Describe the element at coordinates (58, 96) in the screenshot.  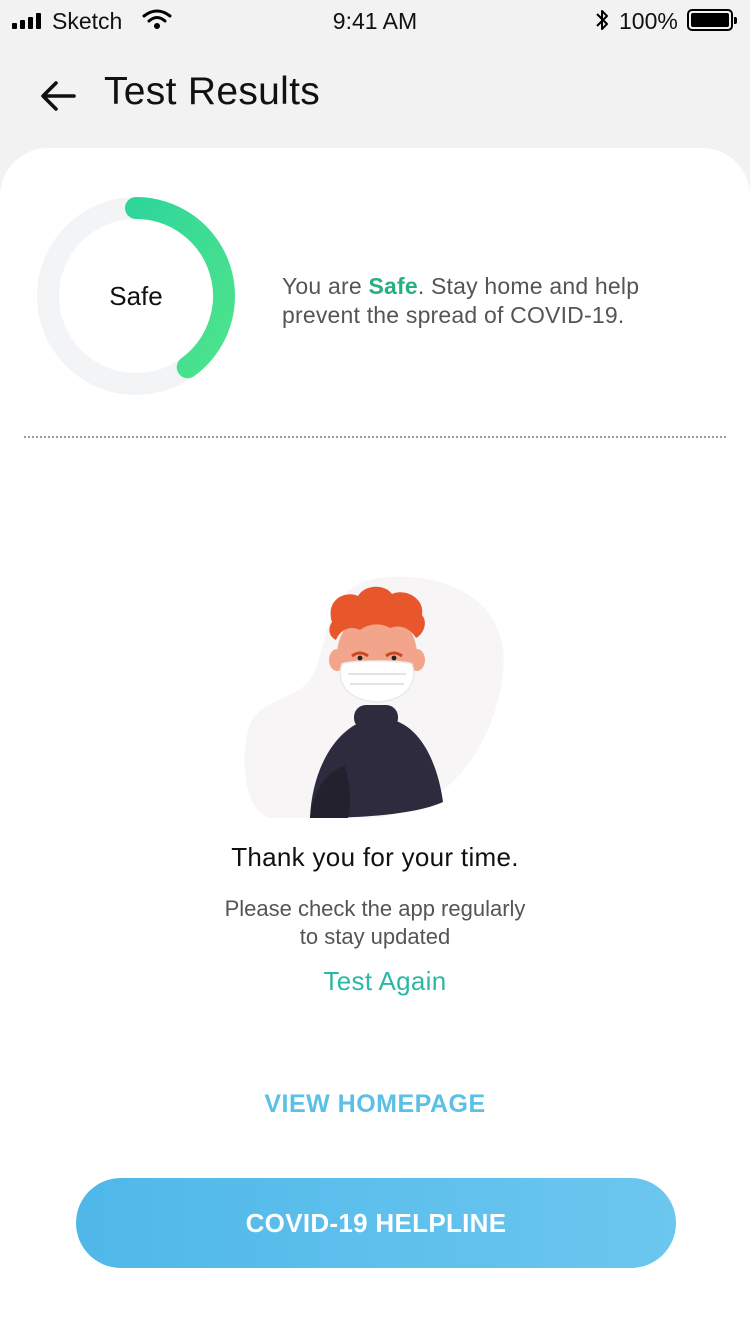
I see `arrow-left-icon` at that location.